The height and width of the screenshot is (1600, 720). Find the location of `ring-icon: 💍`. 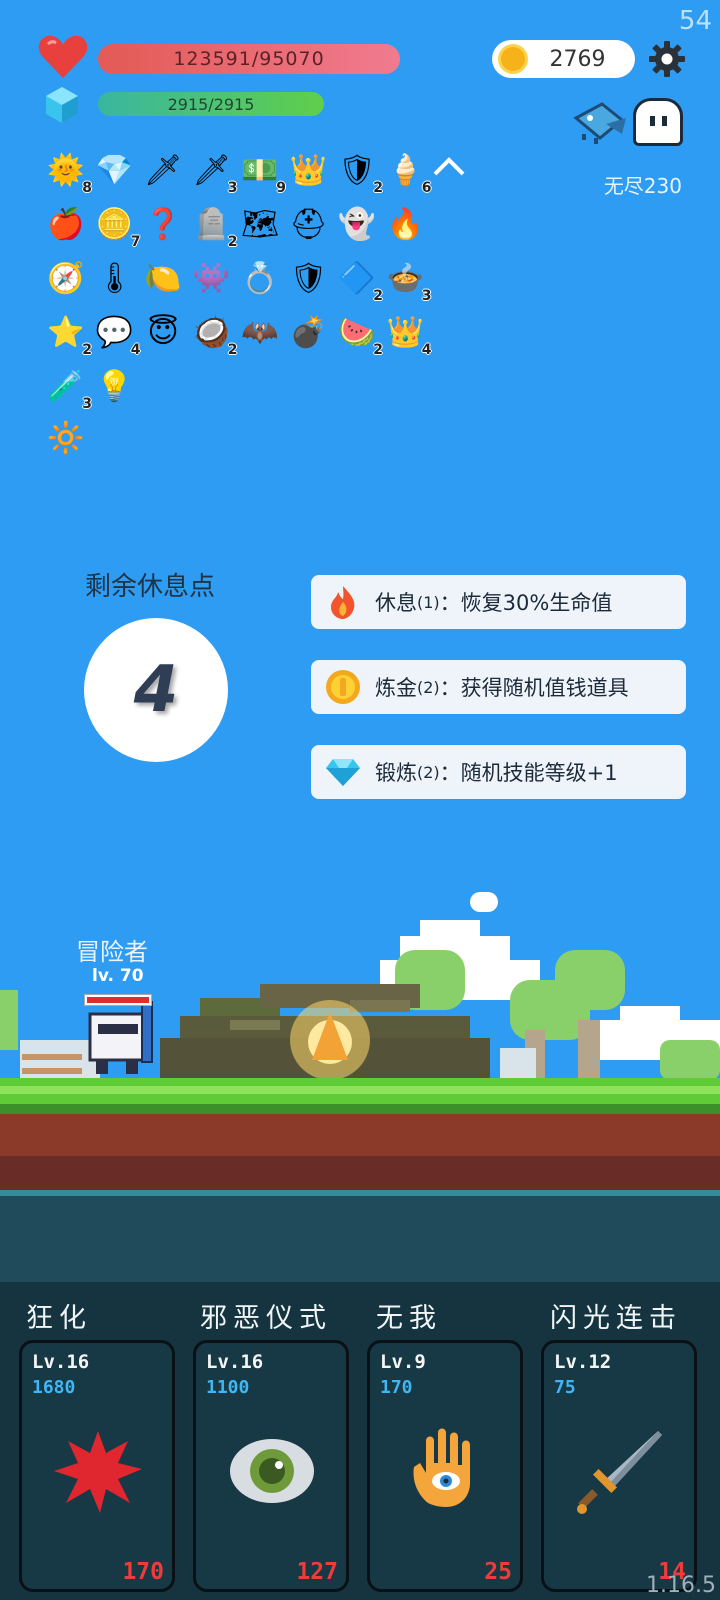

ring-icon: 💍 is located at coordinates (260, 278).